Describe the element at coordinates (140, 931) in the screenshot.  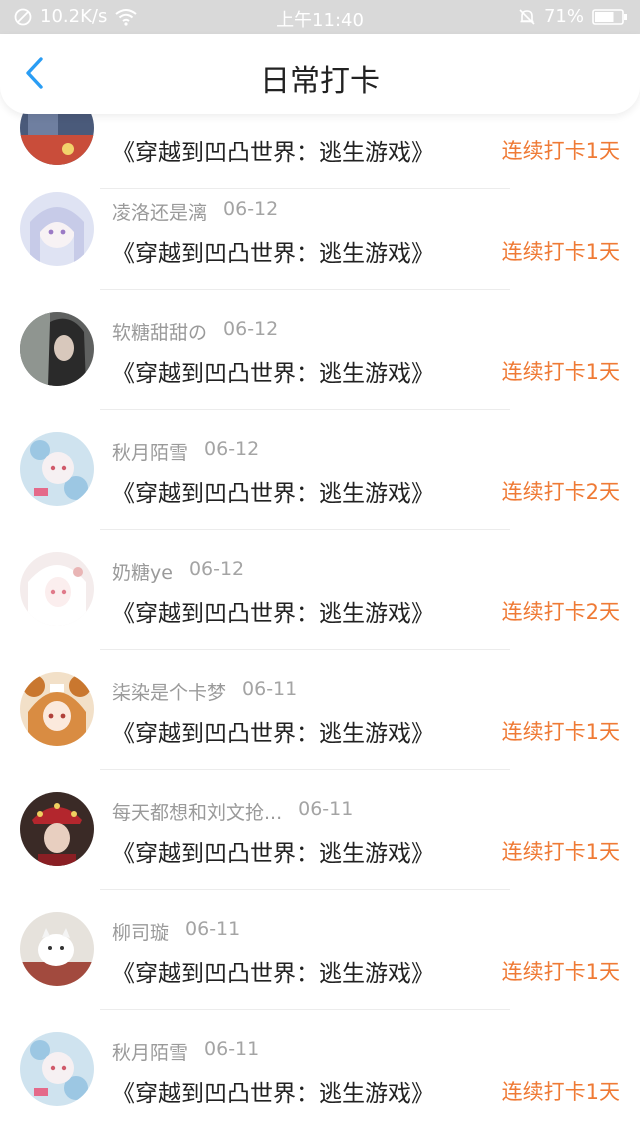
I see `username: 柳司璇` at that location.